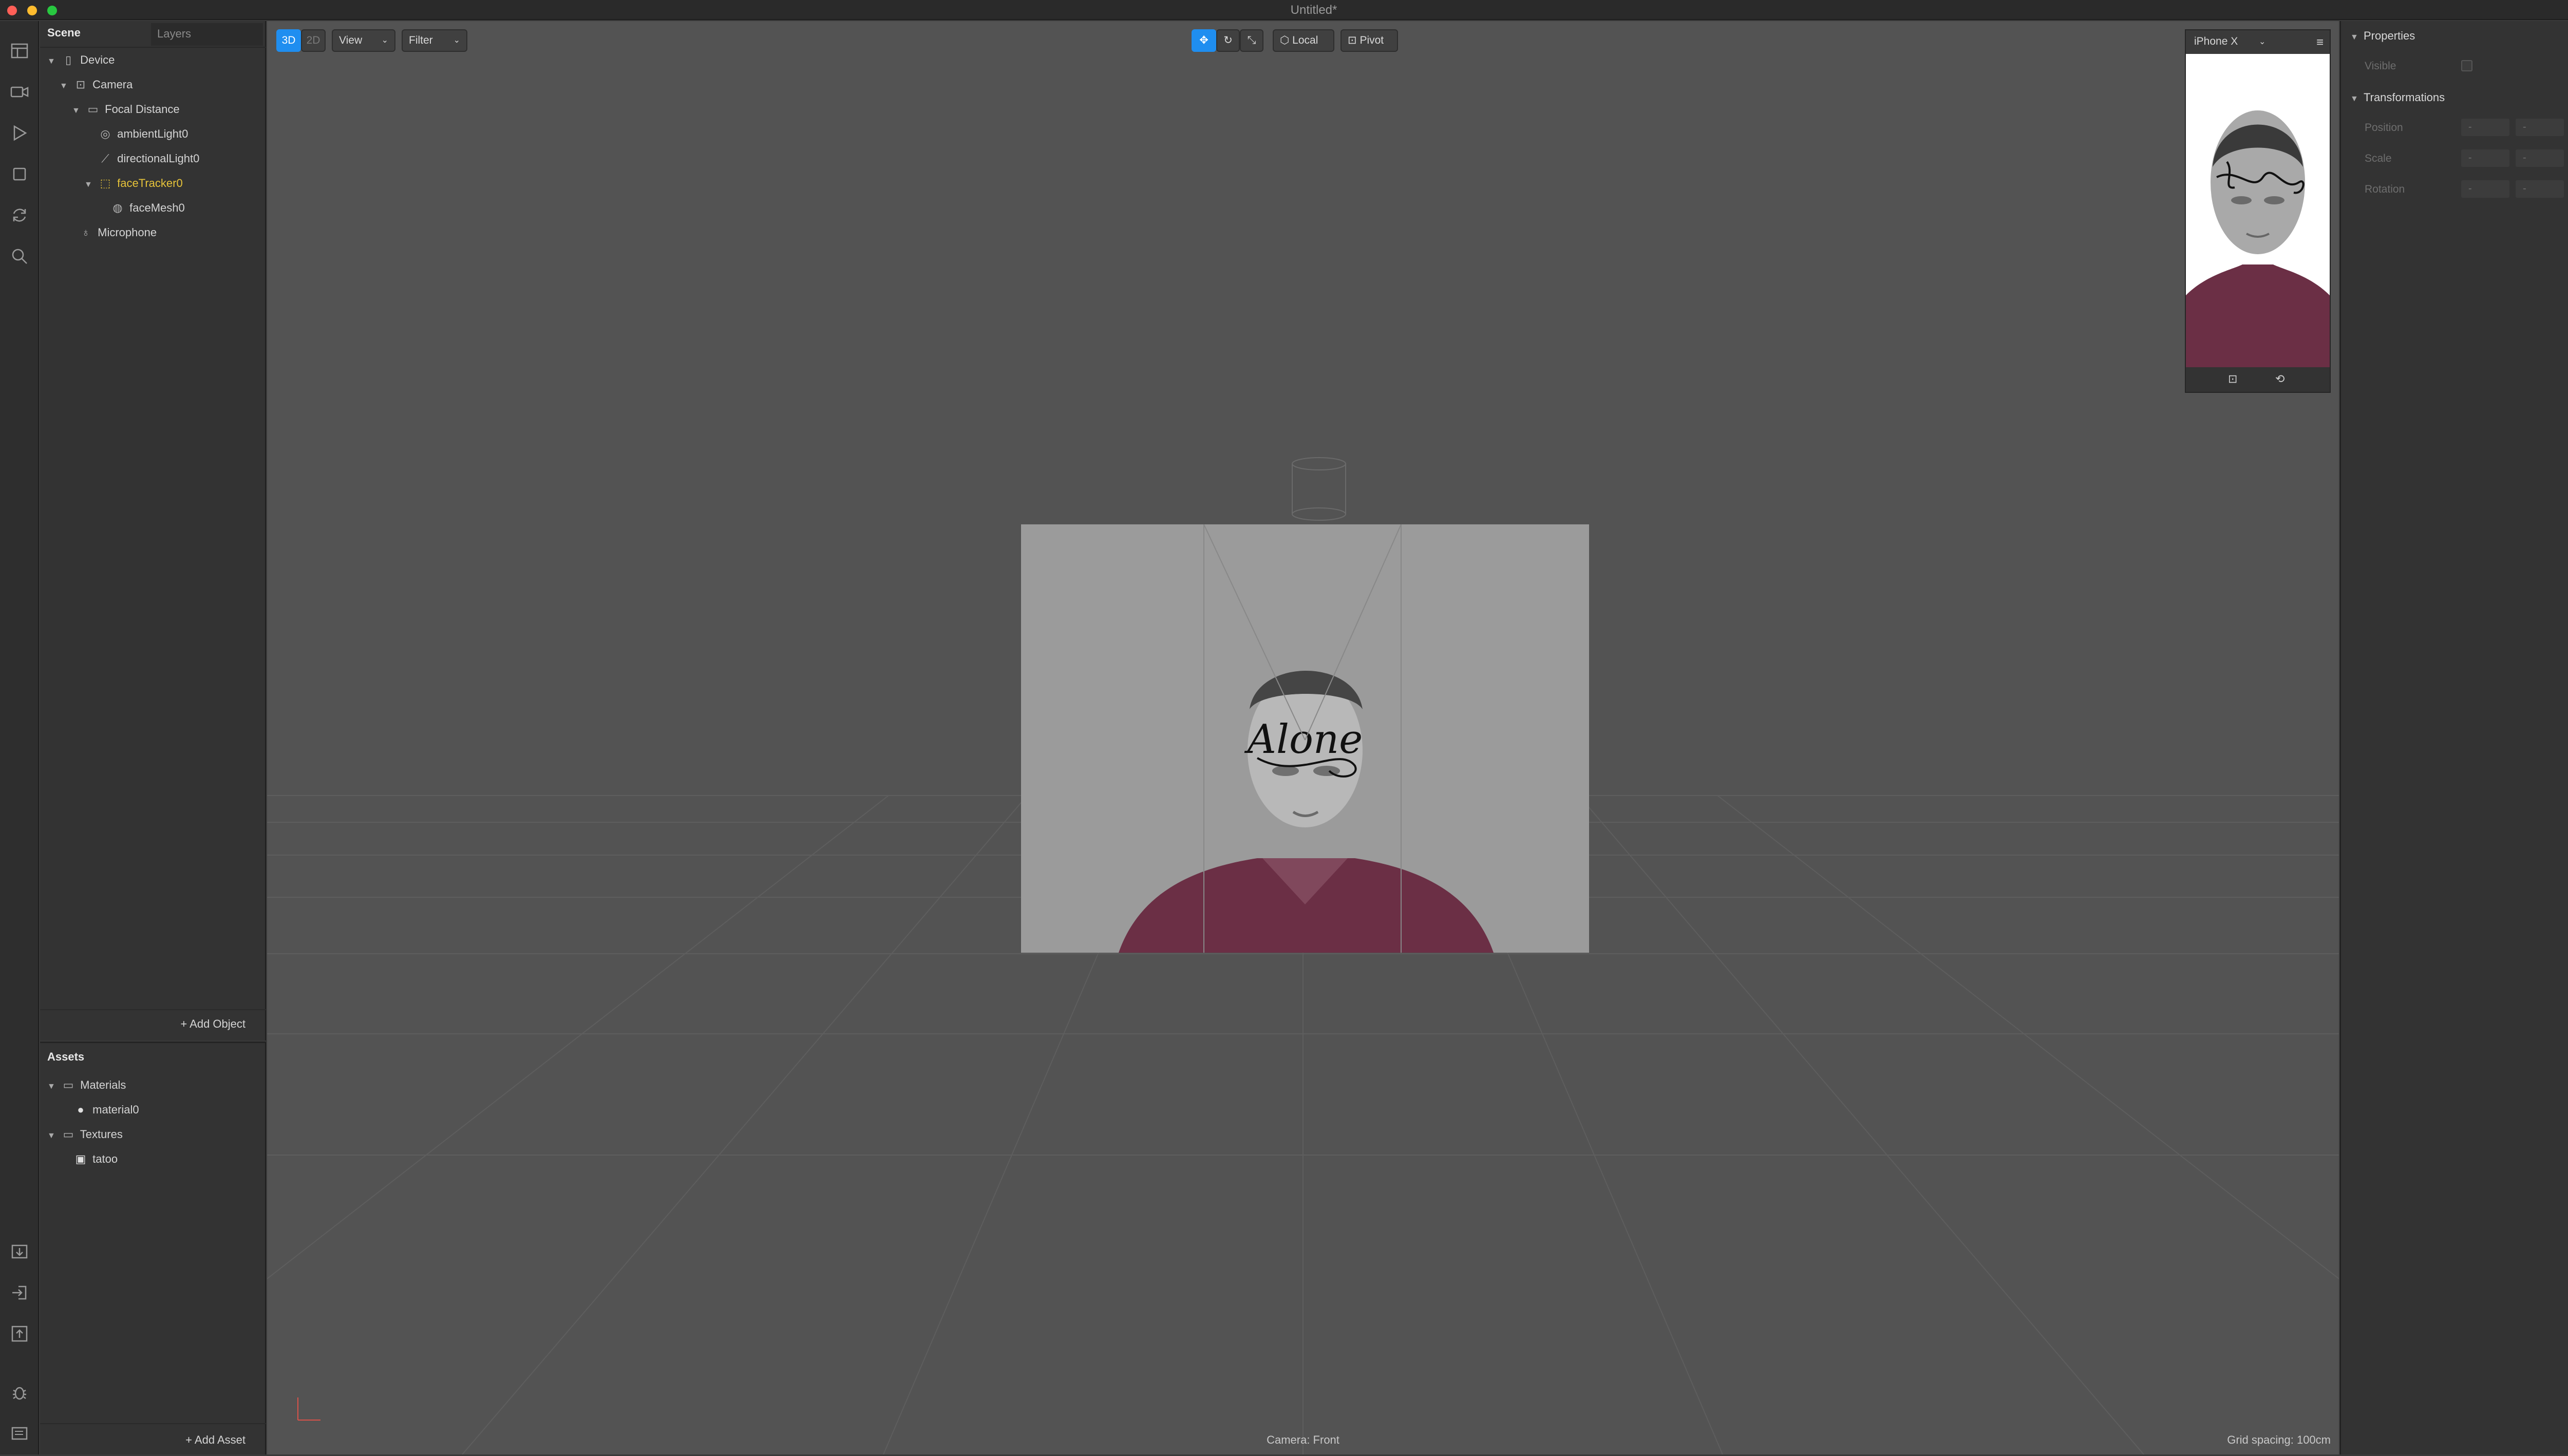 The height and width of the screenshot is (1456, 2568). What do you see at coordinates (2384, 128) in the screenshot?
I see `position-label: Position` at bounding box center [2384, 128].